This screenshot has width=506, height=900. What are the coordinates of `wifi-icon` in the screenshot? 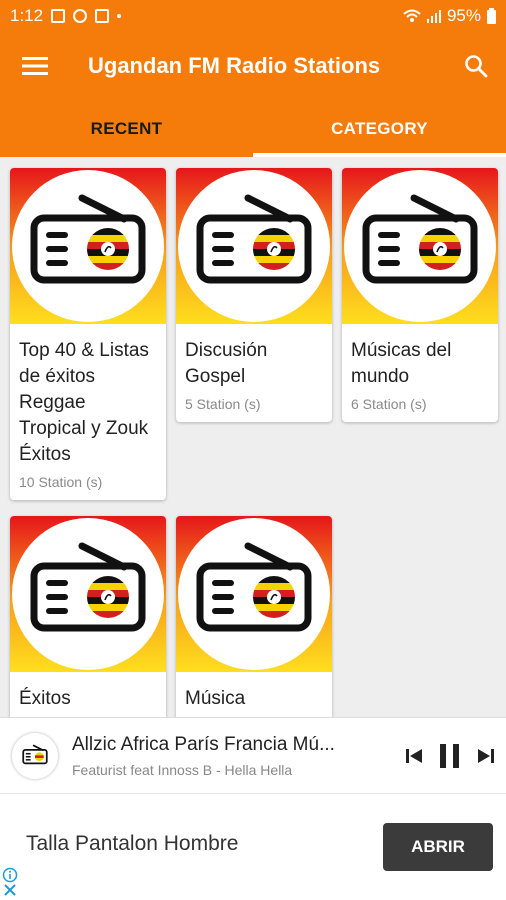 It's located at (412, 15).